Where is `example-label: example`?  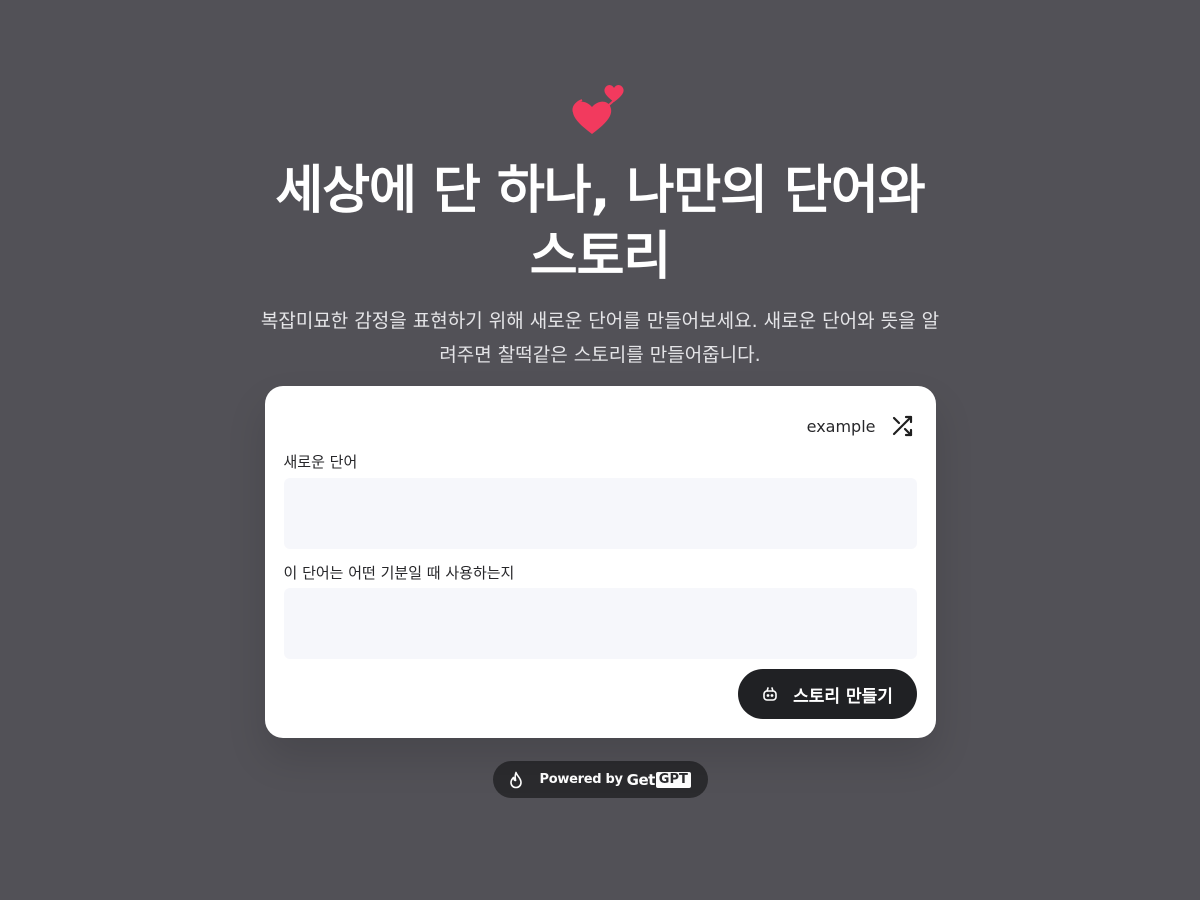
example-label: example is located at coordinates (841, 426).